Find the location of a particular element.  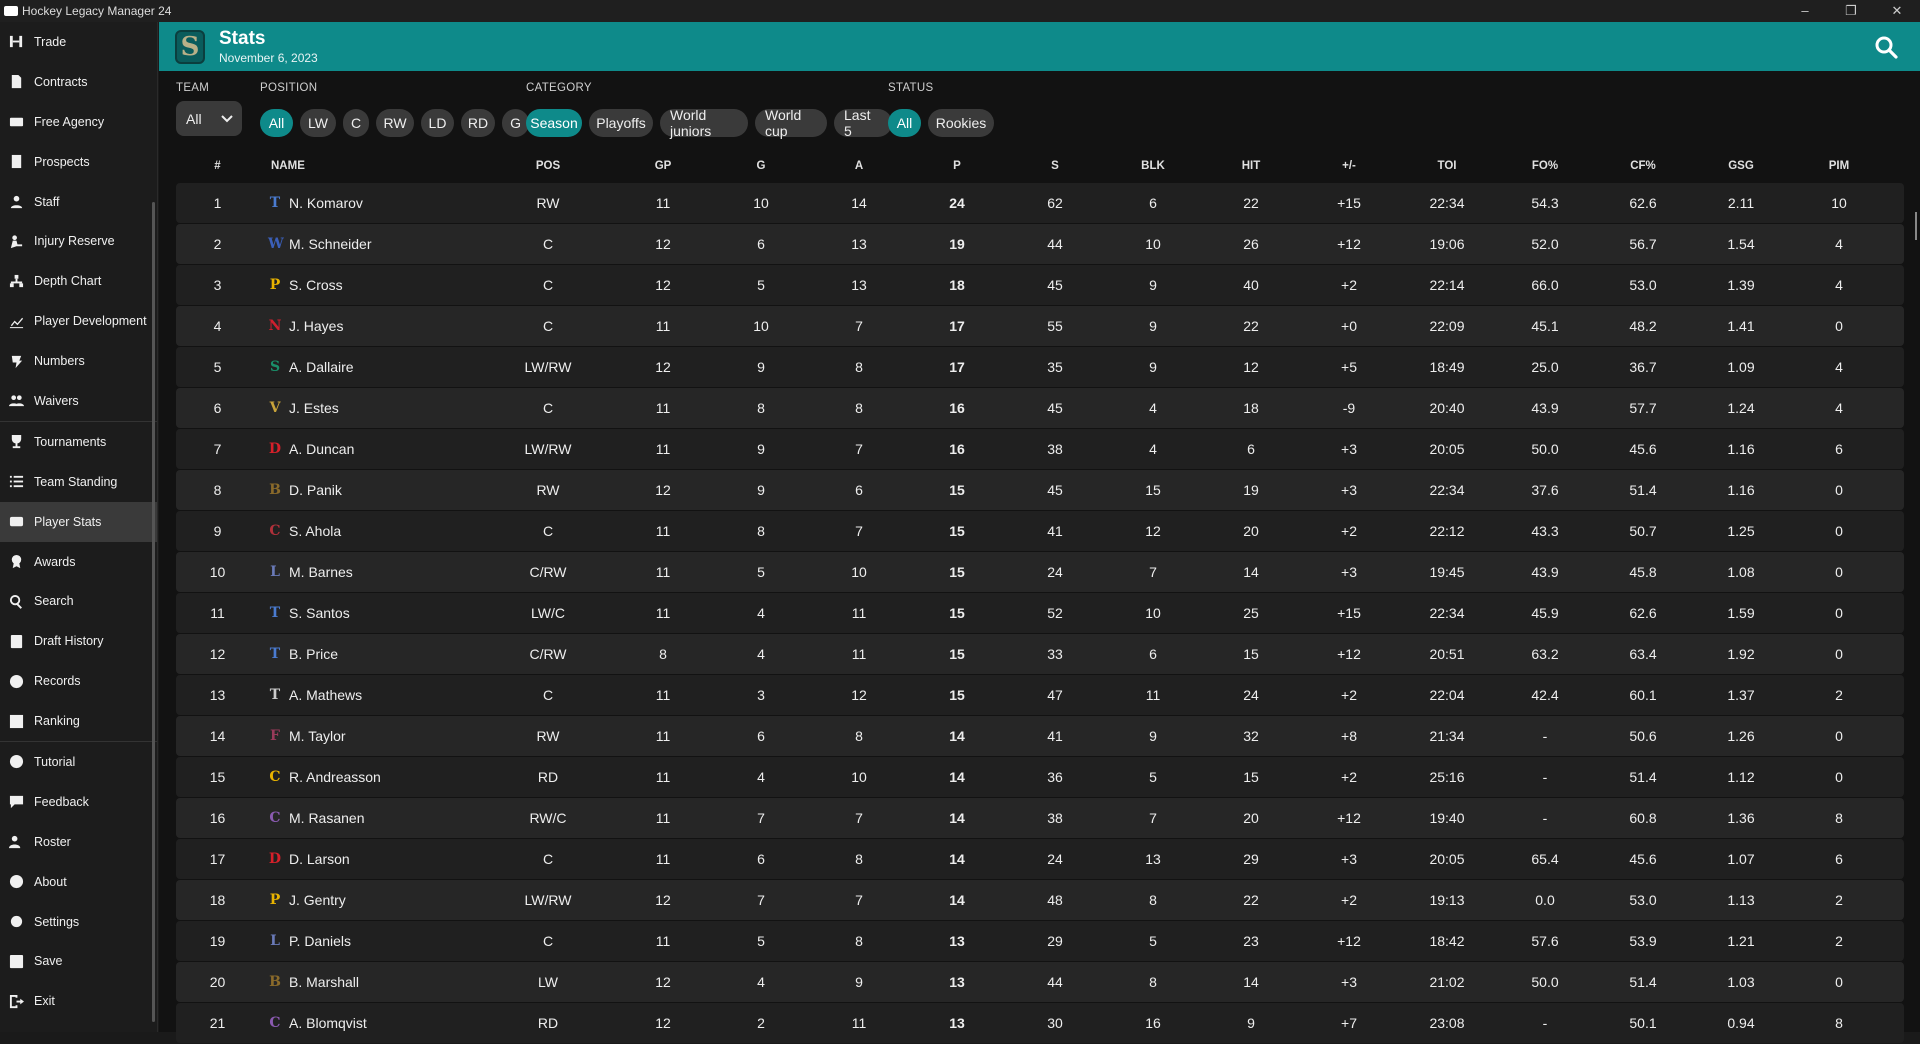

player-name-cell: B D. Panik is located at coordinates (370, 490).